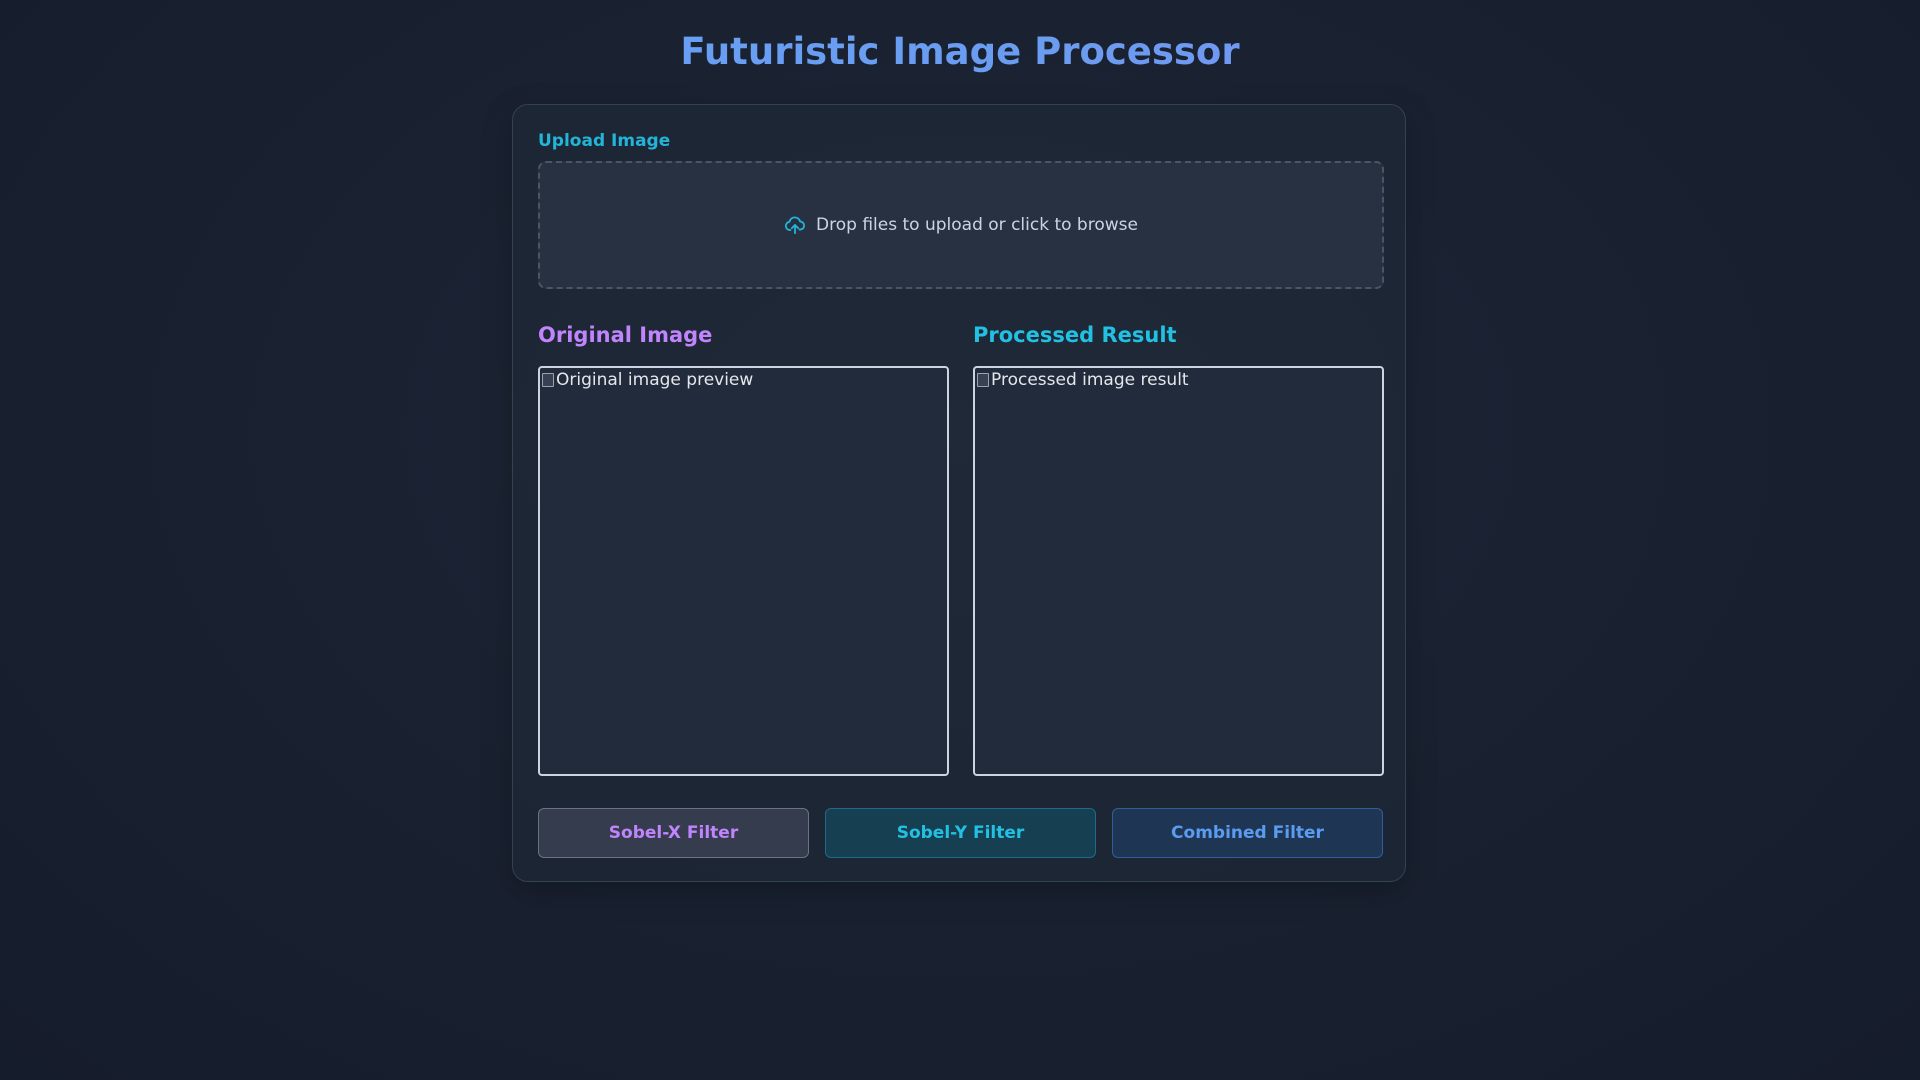 Image resolution: width=1920 pixels, height=1080 pixels. I want to click on processed-image-preview: Processed image result, so click(1178, 571).